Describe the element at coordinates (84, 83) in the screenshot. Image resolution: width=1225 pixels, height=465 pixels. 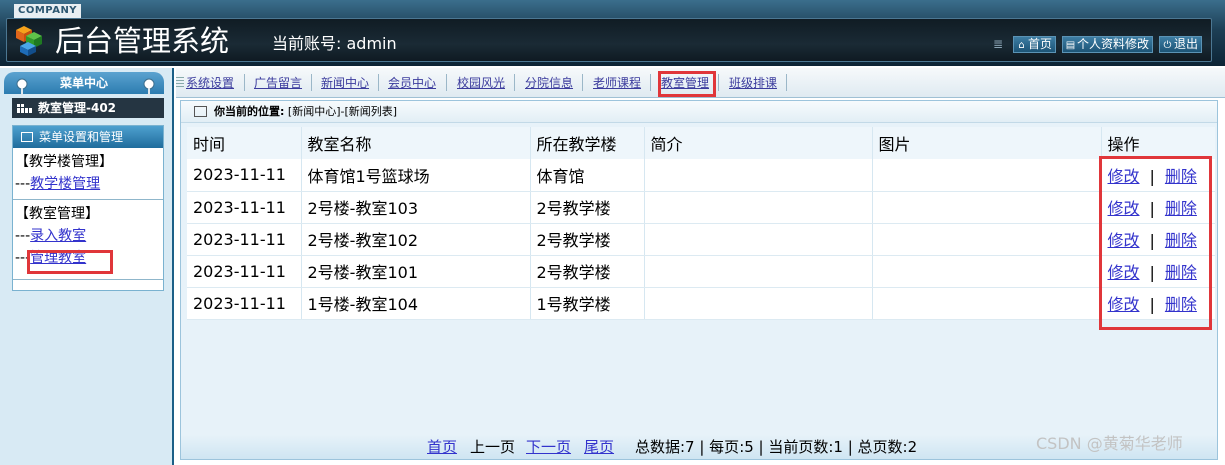
I see `menu-center-title: 菜单中心` at that location.